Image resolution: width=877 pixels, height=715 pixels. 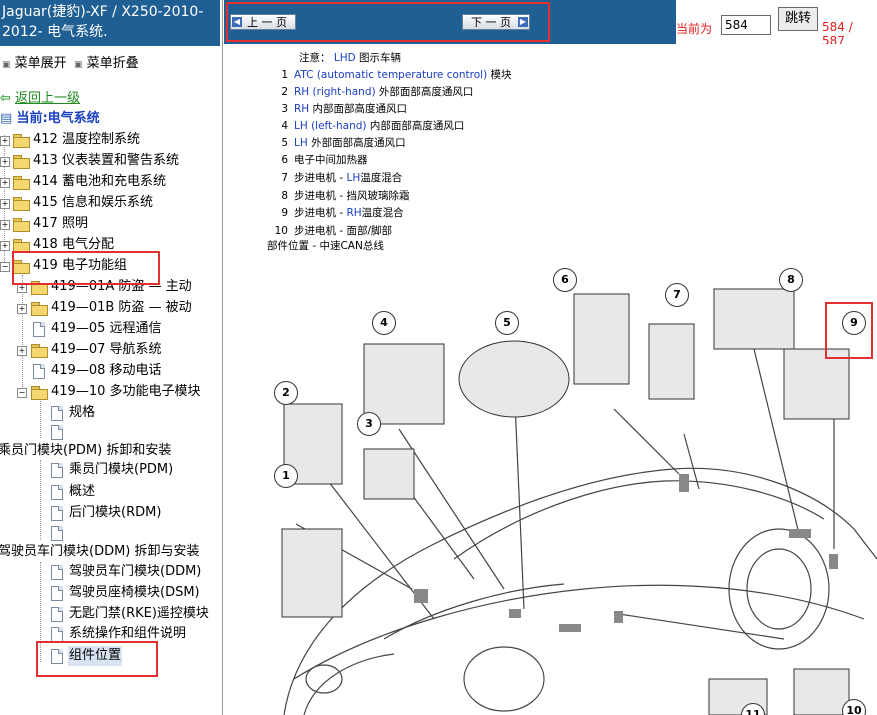 I want to click on collapse-menu-label: 菜单折叠, so click(x=112, y=63).